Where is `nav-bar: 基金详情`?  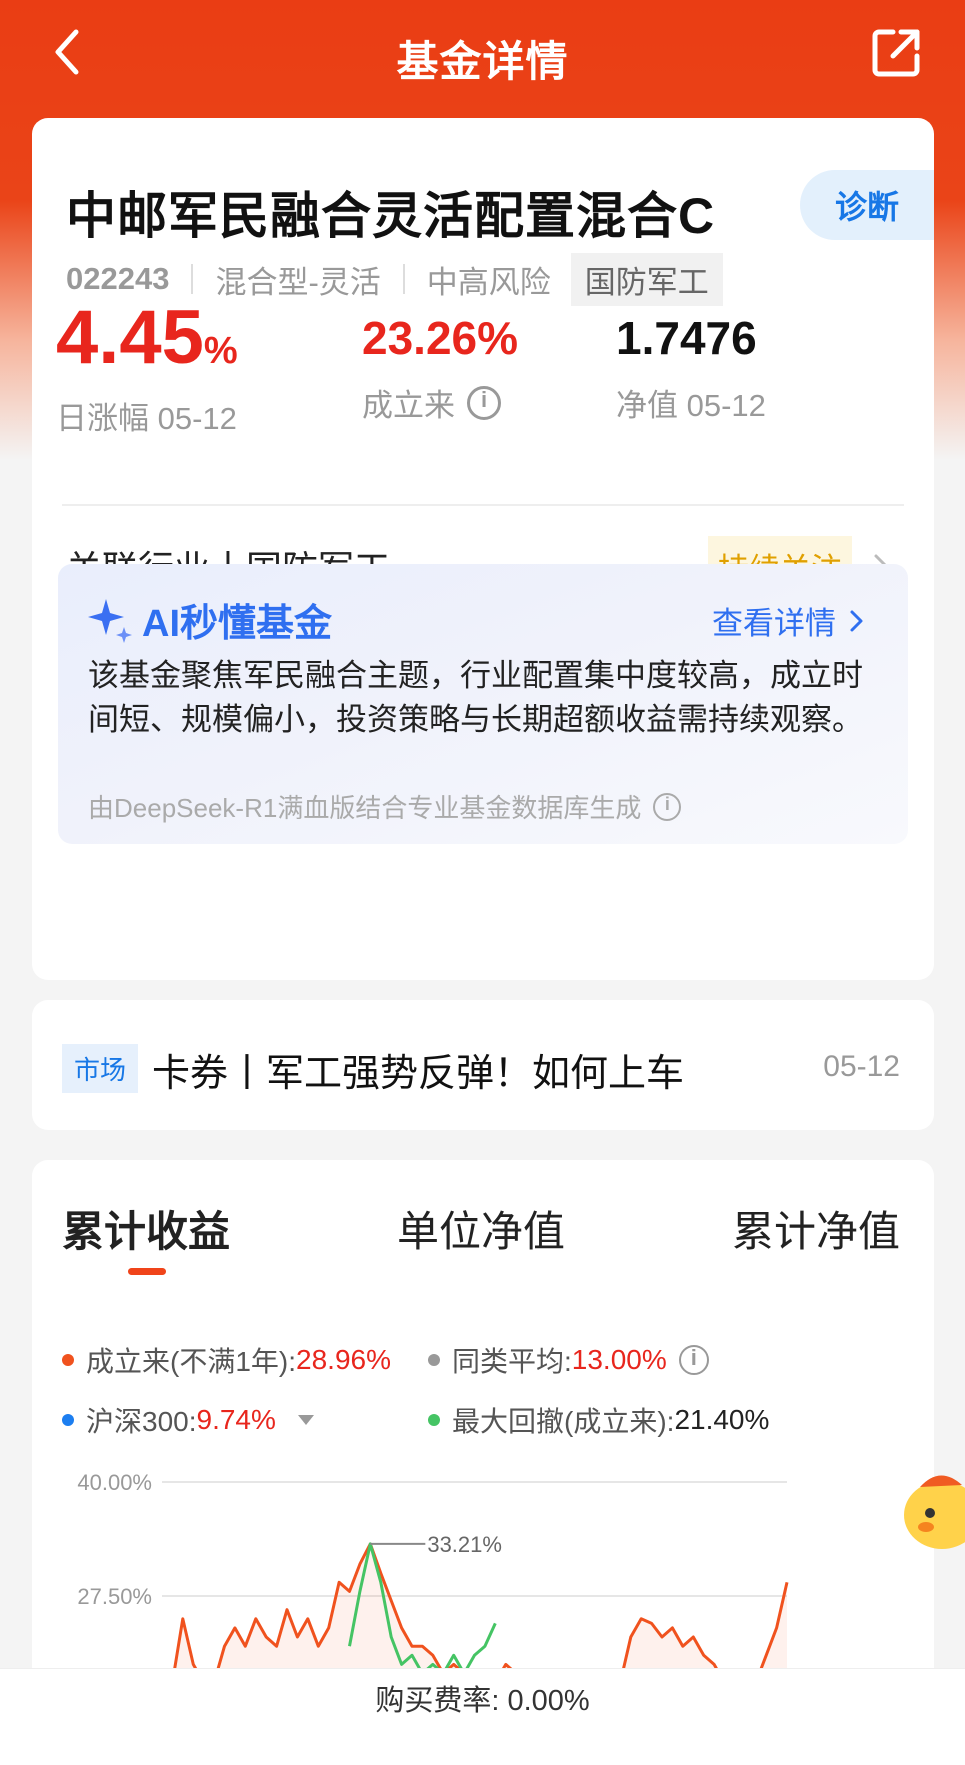 nav-bar: 基金详情 is located at coordinates (482, 54).